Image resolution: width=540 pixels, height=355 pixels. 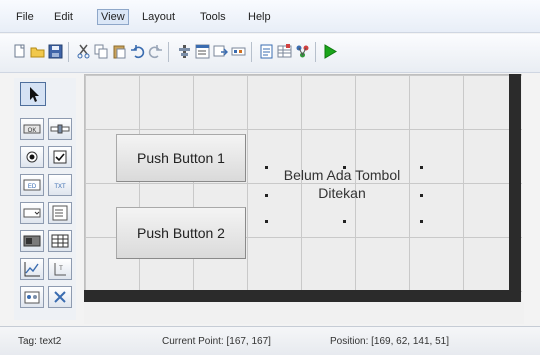 What do you see at coordinates (259, 17) in the screenshot?
I see `menu-help: Help` at bounding box center [259, 17].